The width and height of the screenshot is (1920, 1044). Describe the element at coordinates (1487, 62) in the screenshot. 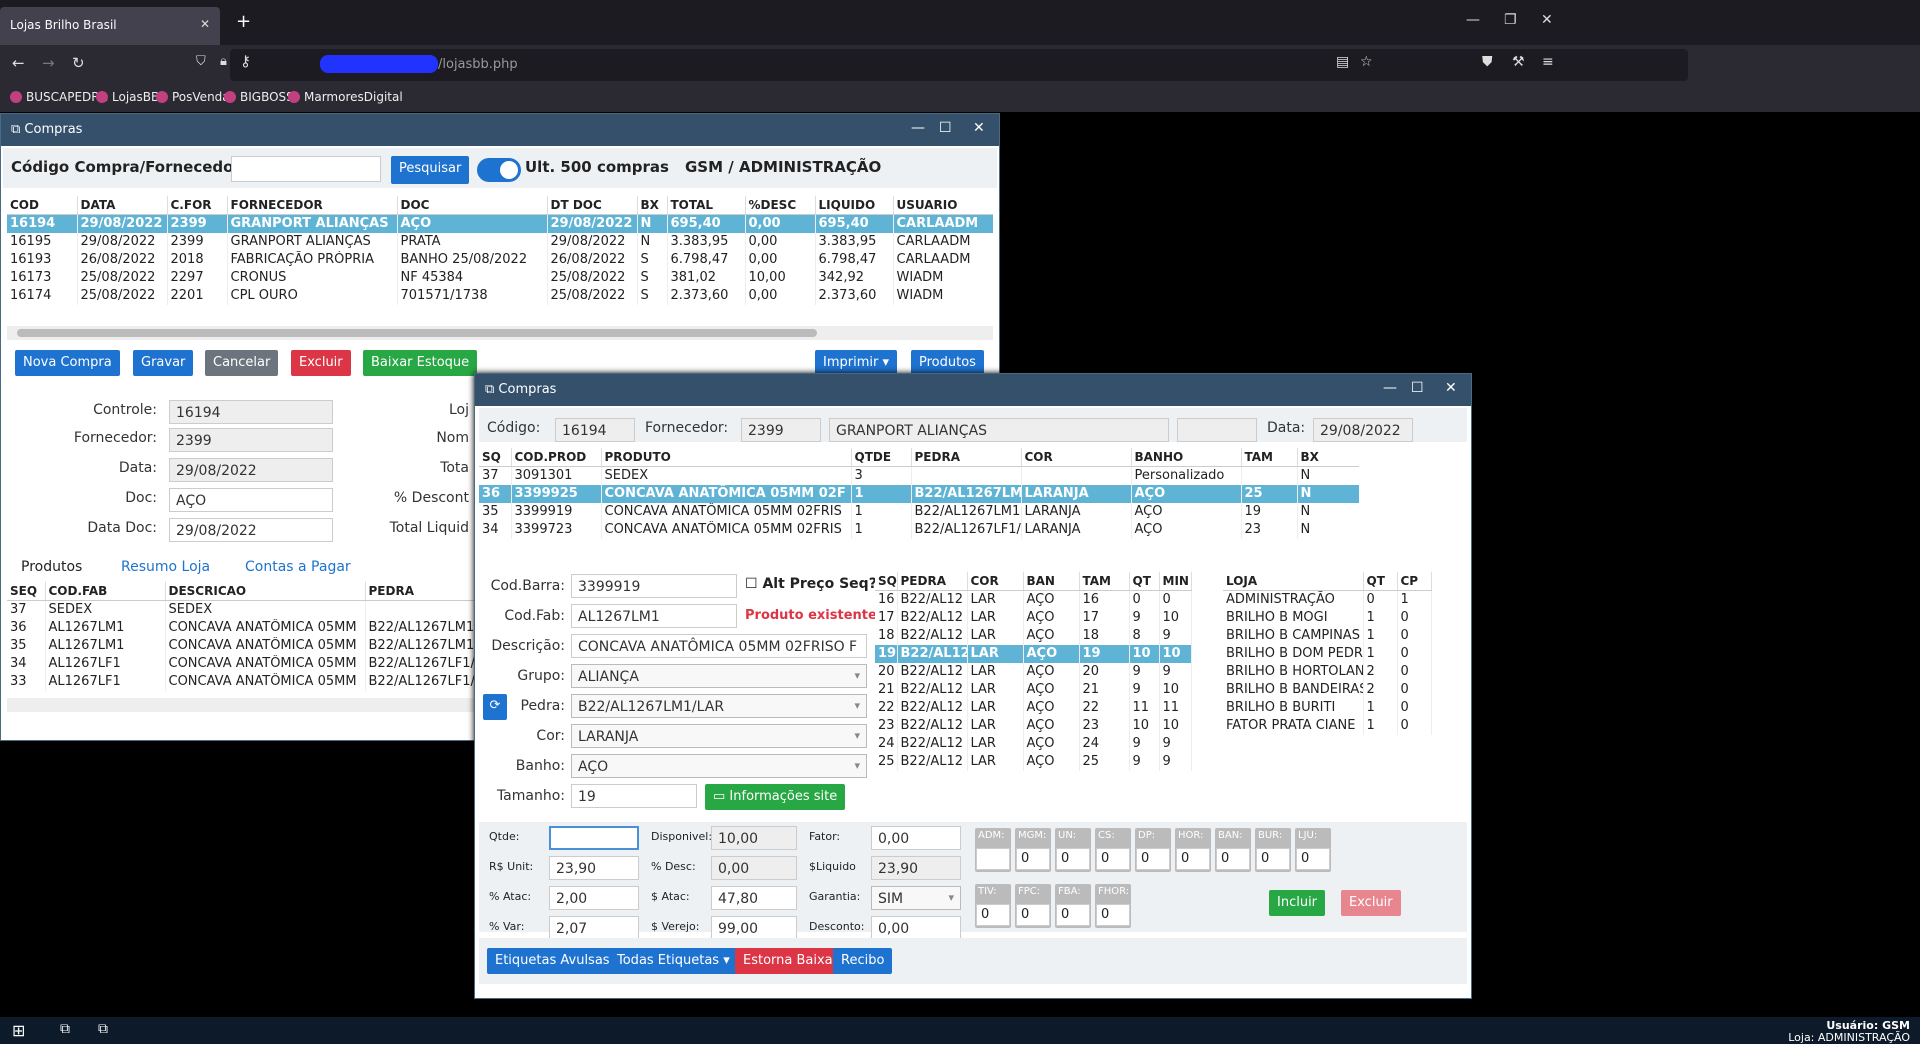

I see `pocket-icon: ⛊` at that location.